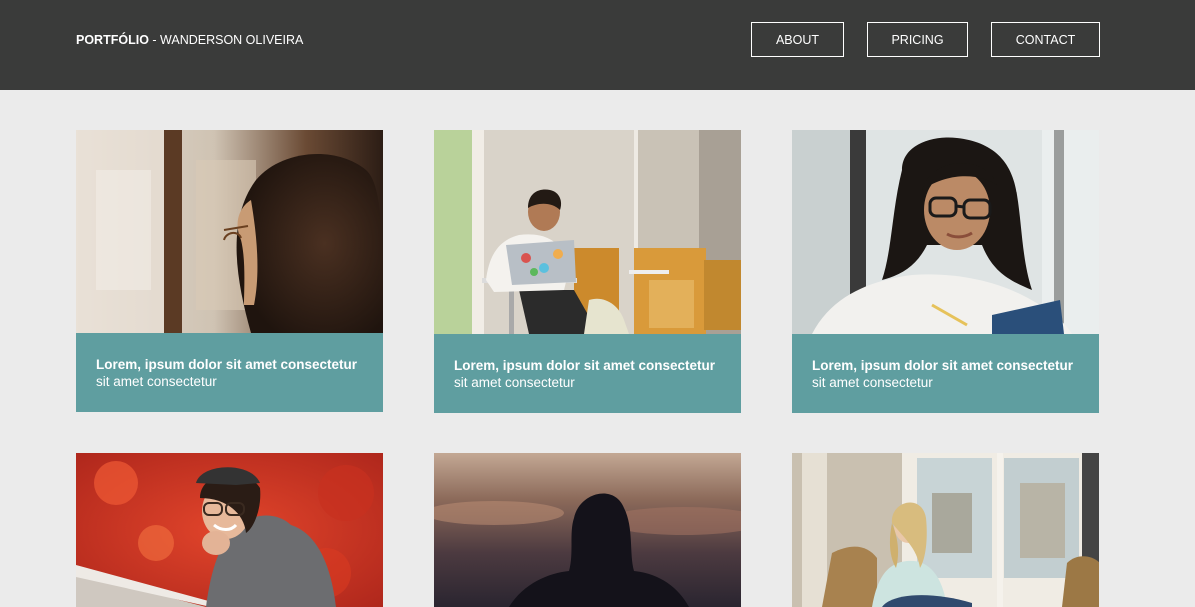 Image resolution: width=1195 pixels, height=607 pixels. What do you see at coordinates (1045, 39) in the screenshot?
I see `nav-contact-button: CONTACT` at bounding box center [1045, 39].